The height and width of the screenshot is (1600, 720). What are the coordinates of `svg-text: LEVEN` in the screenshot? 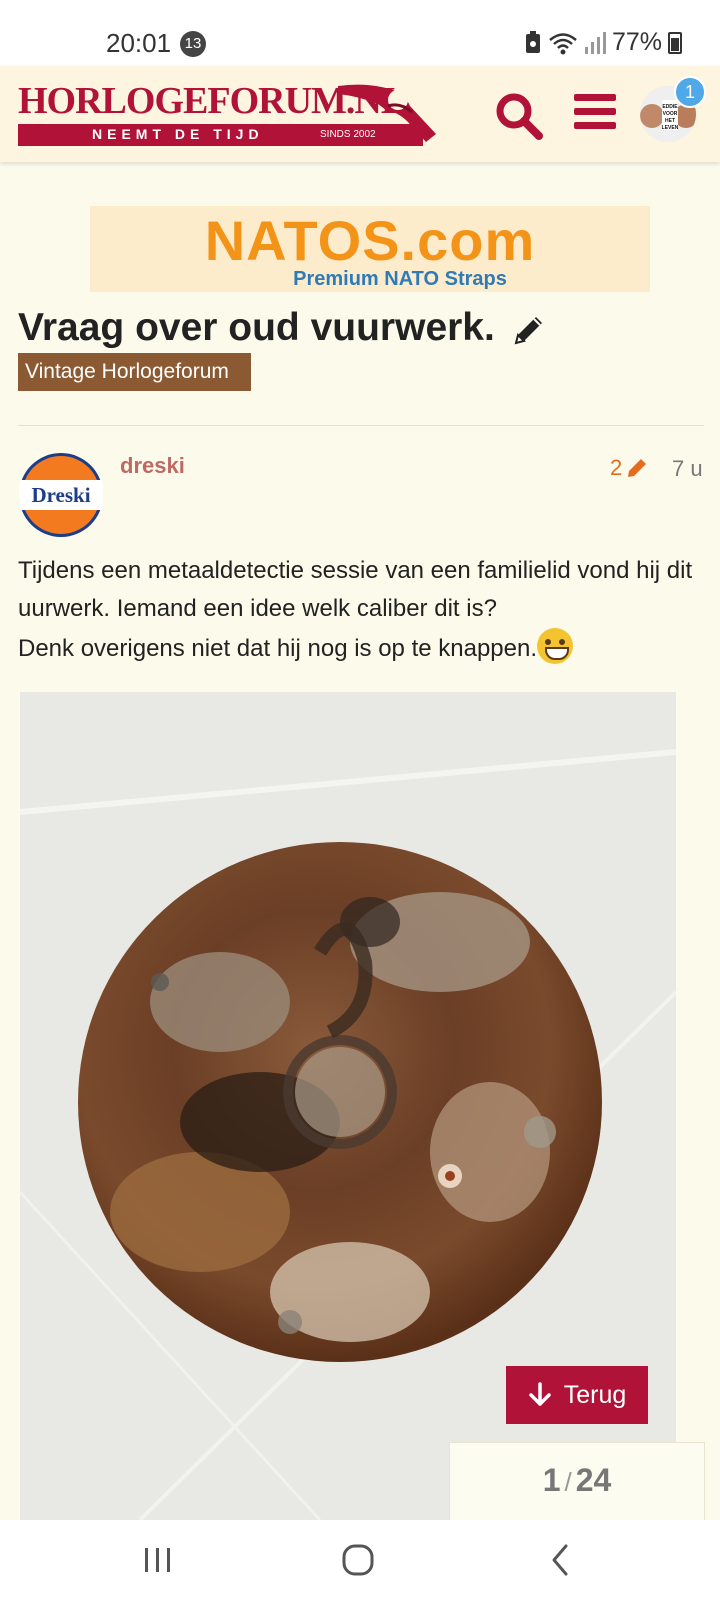 It's located at (670, 128).